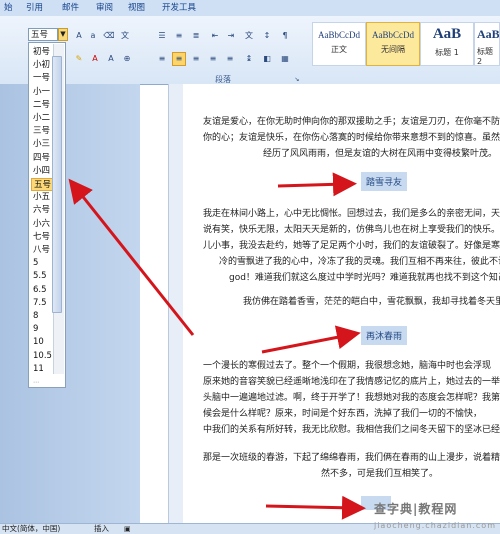 This screenshot has width=500, height=534. I want to click on watermark: 查字典|教程网 jiaocheng.chazidian.com, so click(434, 516).